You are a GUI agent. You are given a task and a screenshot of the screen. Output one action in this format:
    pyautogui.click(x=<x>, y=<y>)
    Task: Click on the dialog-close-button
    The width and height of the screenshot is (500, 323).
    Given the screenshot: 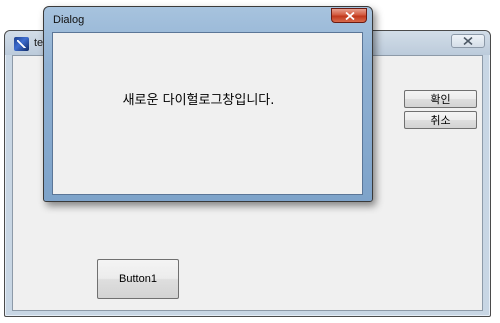 What is the action you would take?
    pyautogui.click(x=349, y=15)
    